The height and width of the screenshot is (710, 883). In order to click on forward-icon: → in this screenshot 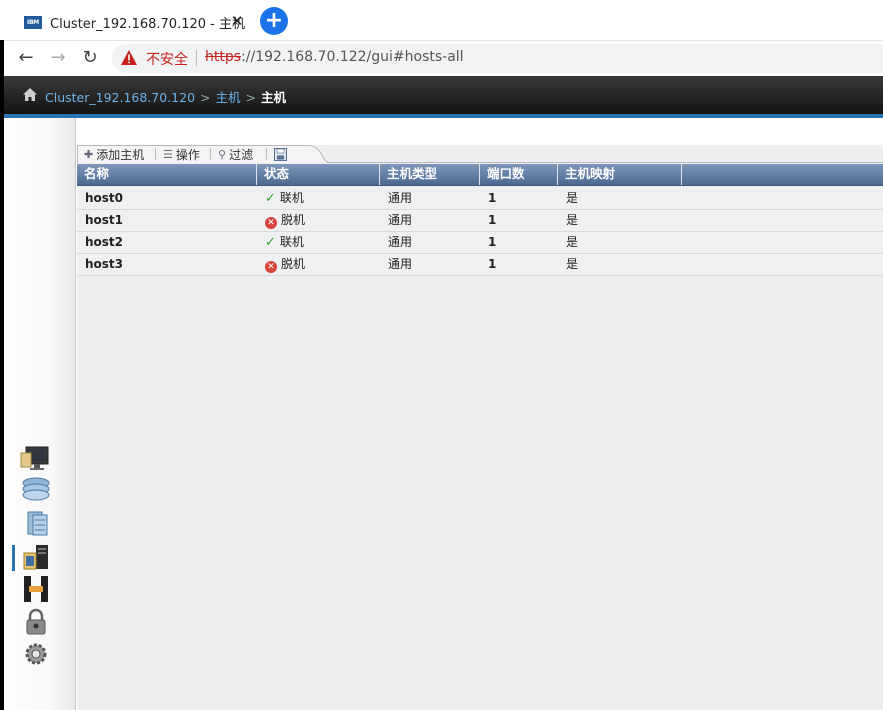, I will do `click(58, 58)`.